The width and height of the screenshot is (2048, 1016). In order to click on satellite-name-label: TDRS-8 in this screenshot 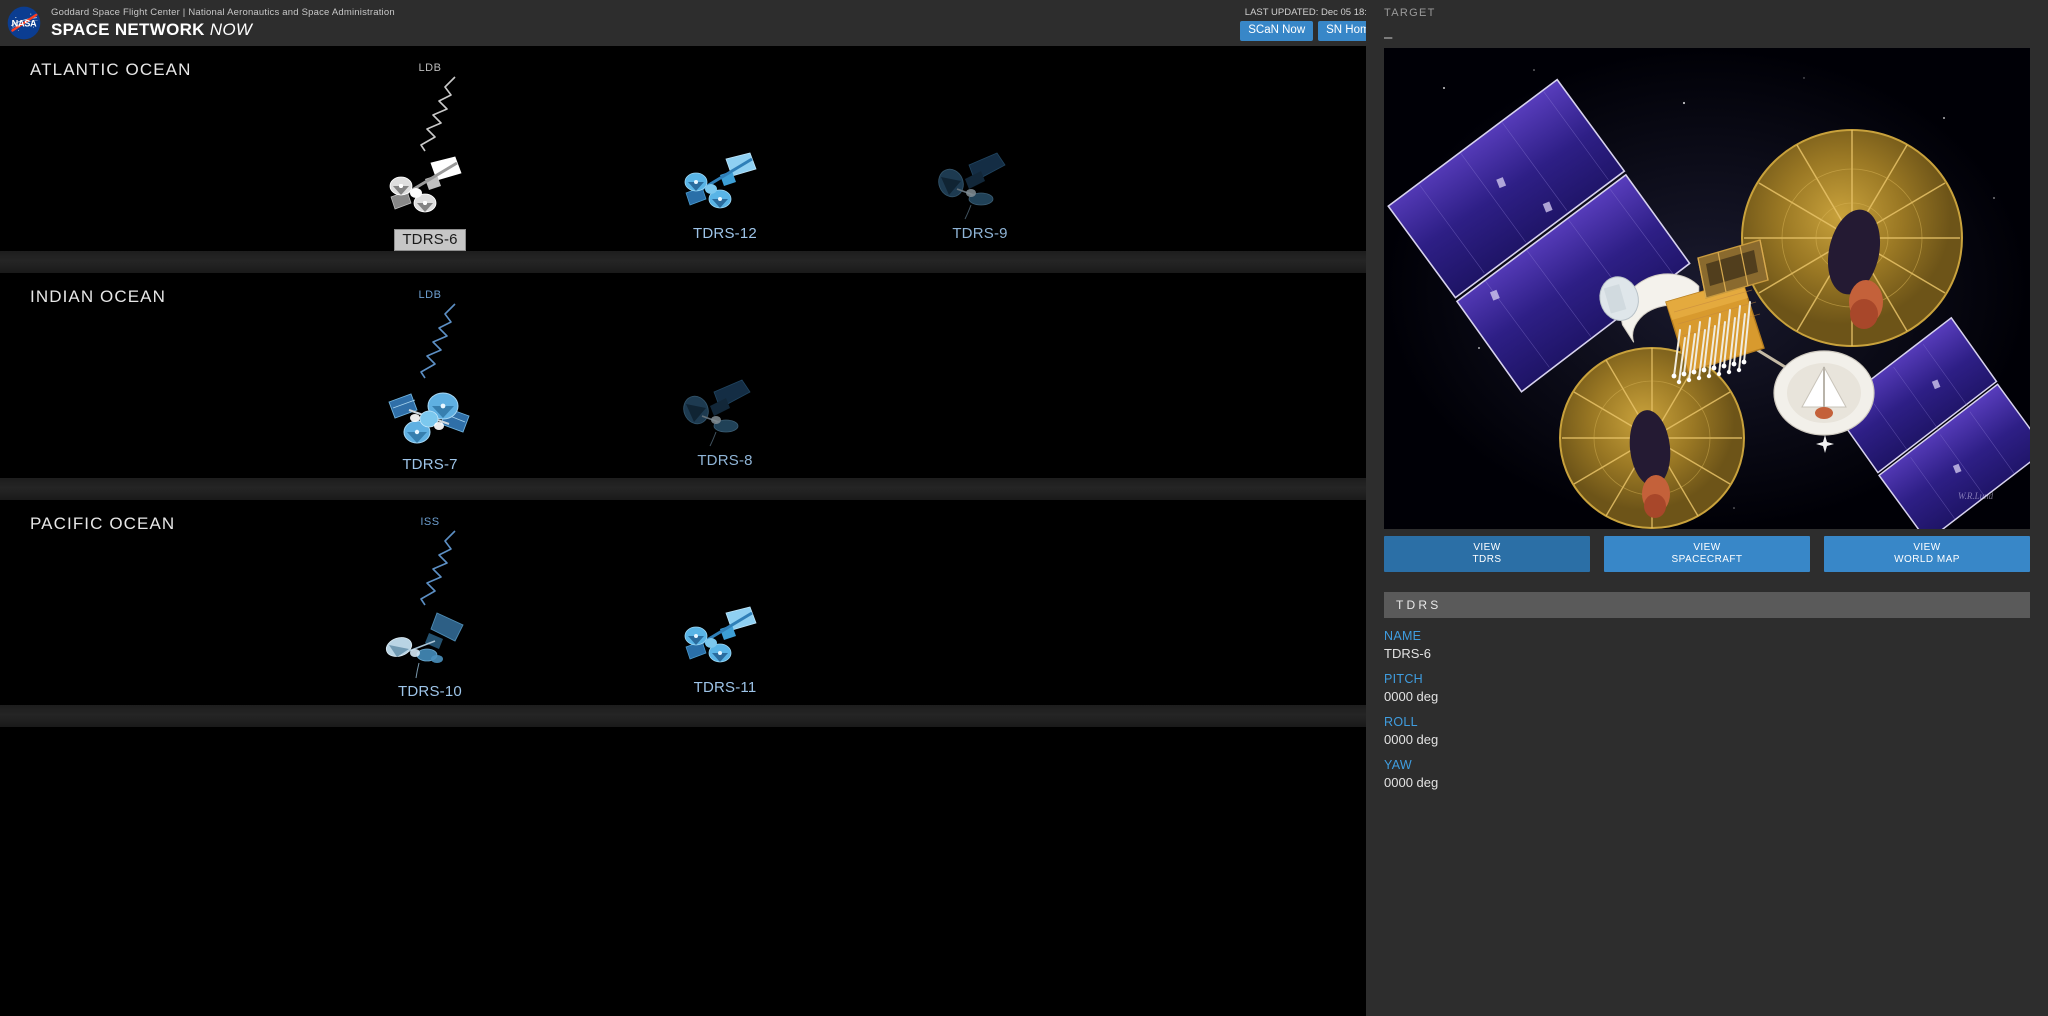, I will do `click(724, 460)`.